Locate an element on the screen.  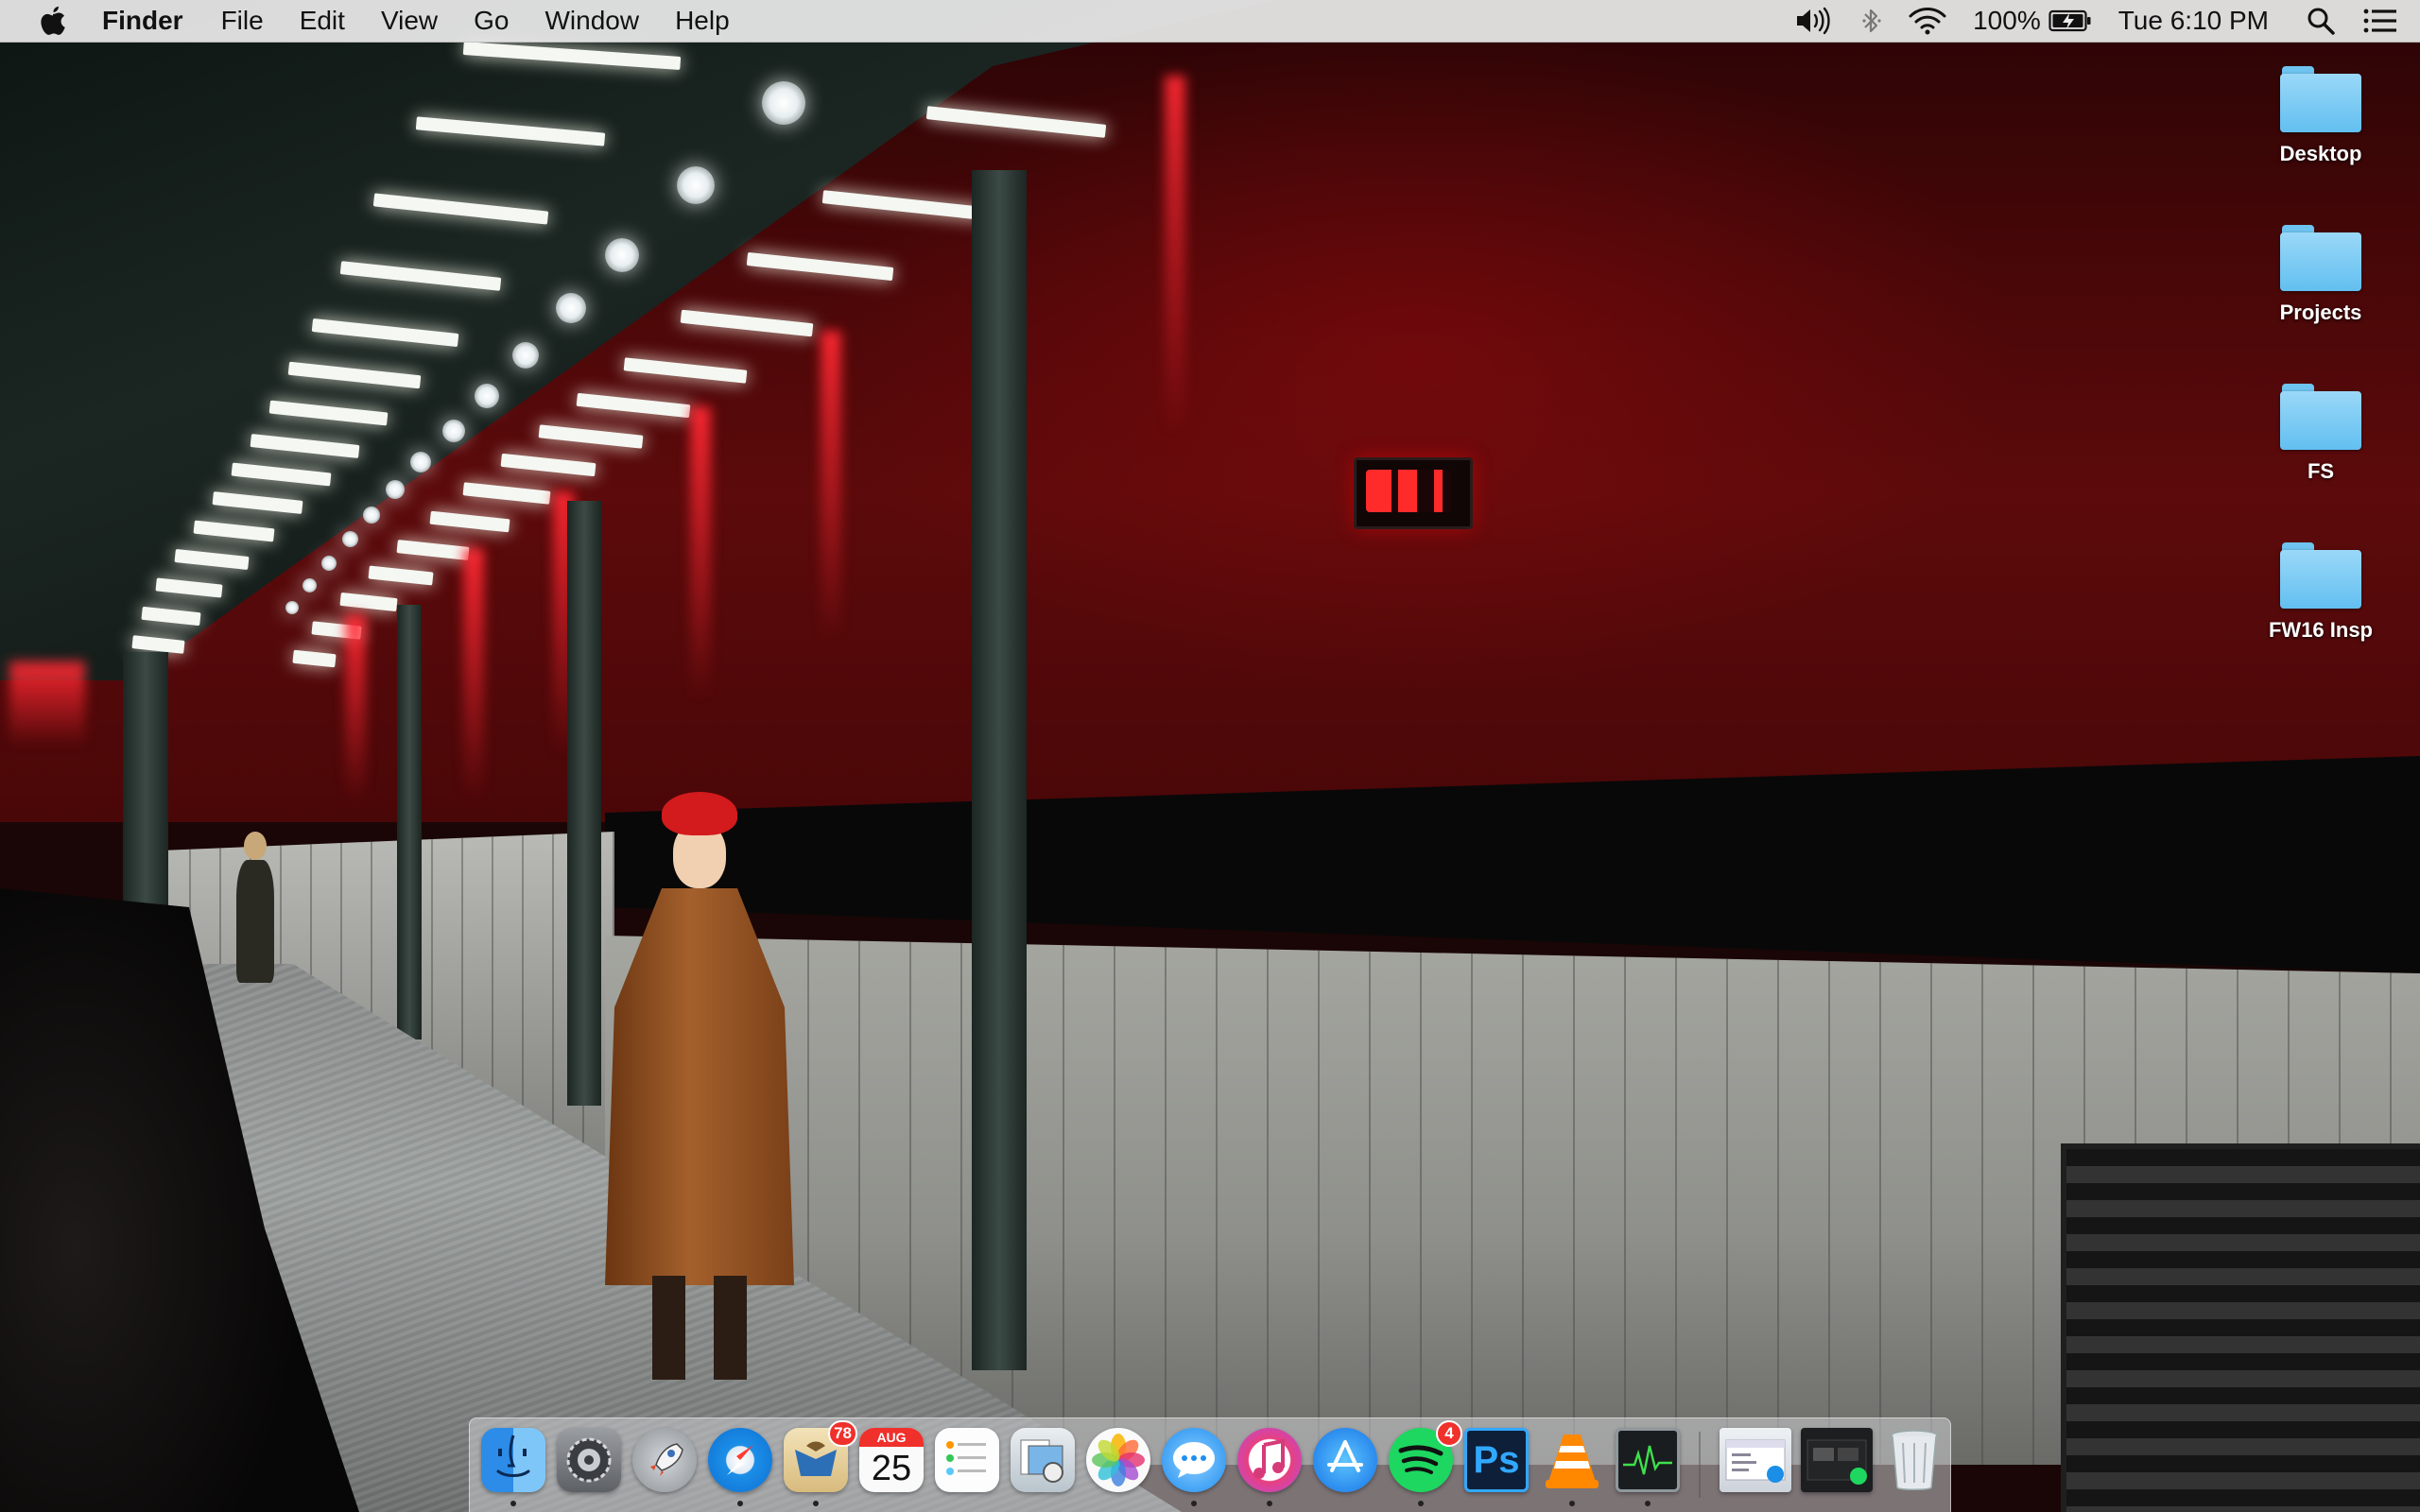
reminders-icon is located at coordinates (967, 1460).